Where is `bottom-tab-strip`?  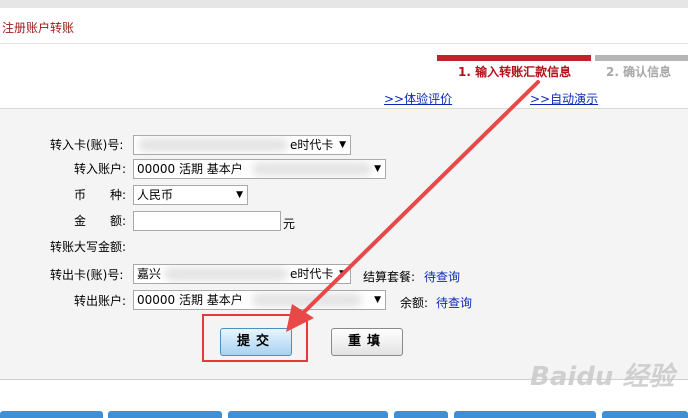
bottom-tab-strip is located at coordinates (344, 414).